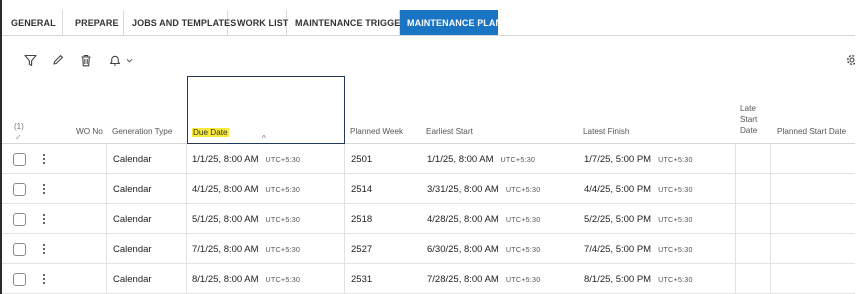 Image resolution: width=857 pixels, height=294 pixels. I want to click on tab-jobs-and-templates: JOBS AND TEMPLATES, so click(180, 22).